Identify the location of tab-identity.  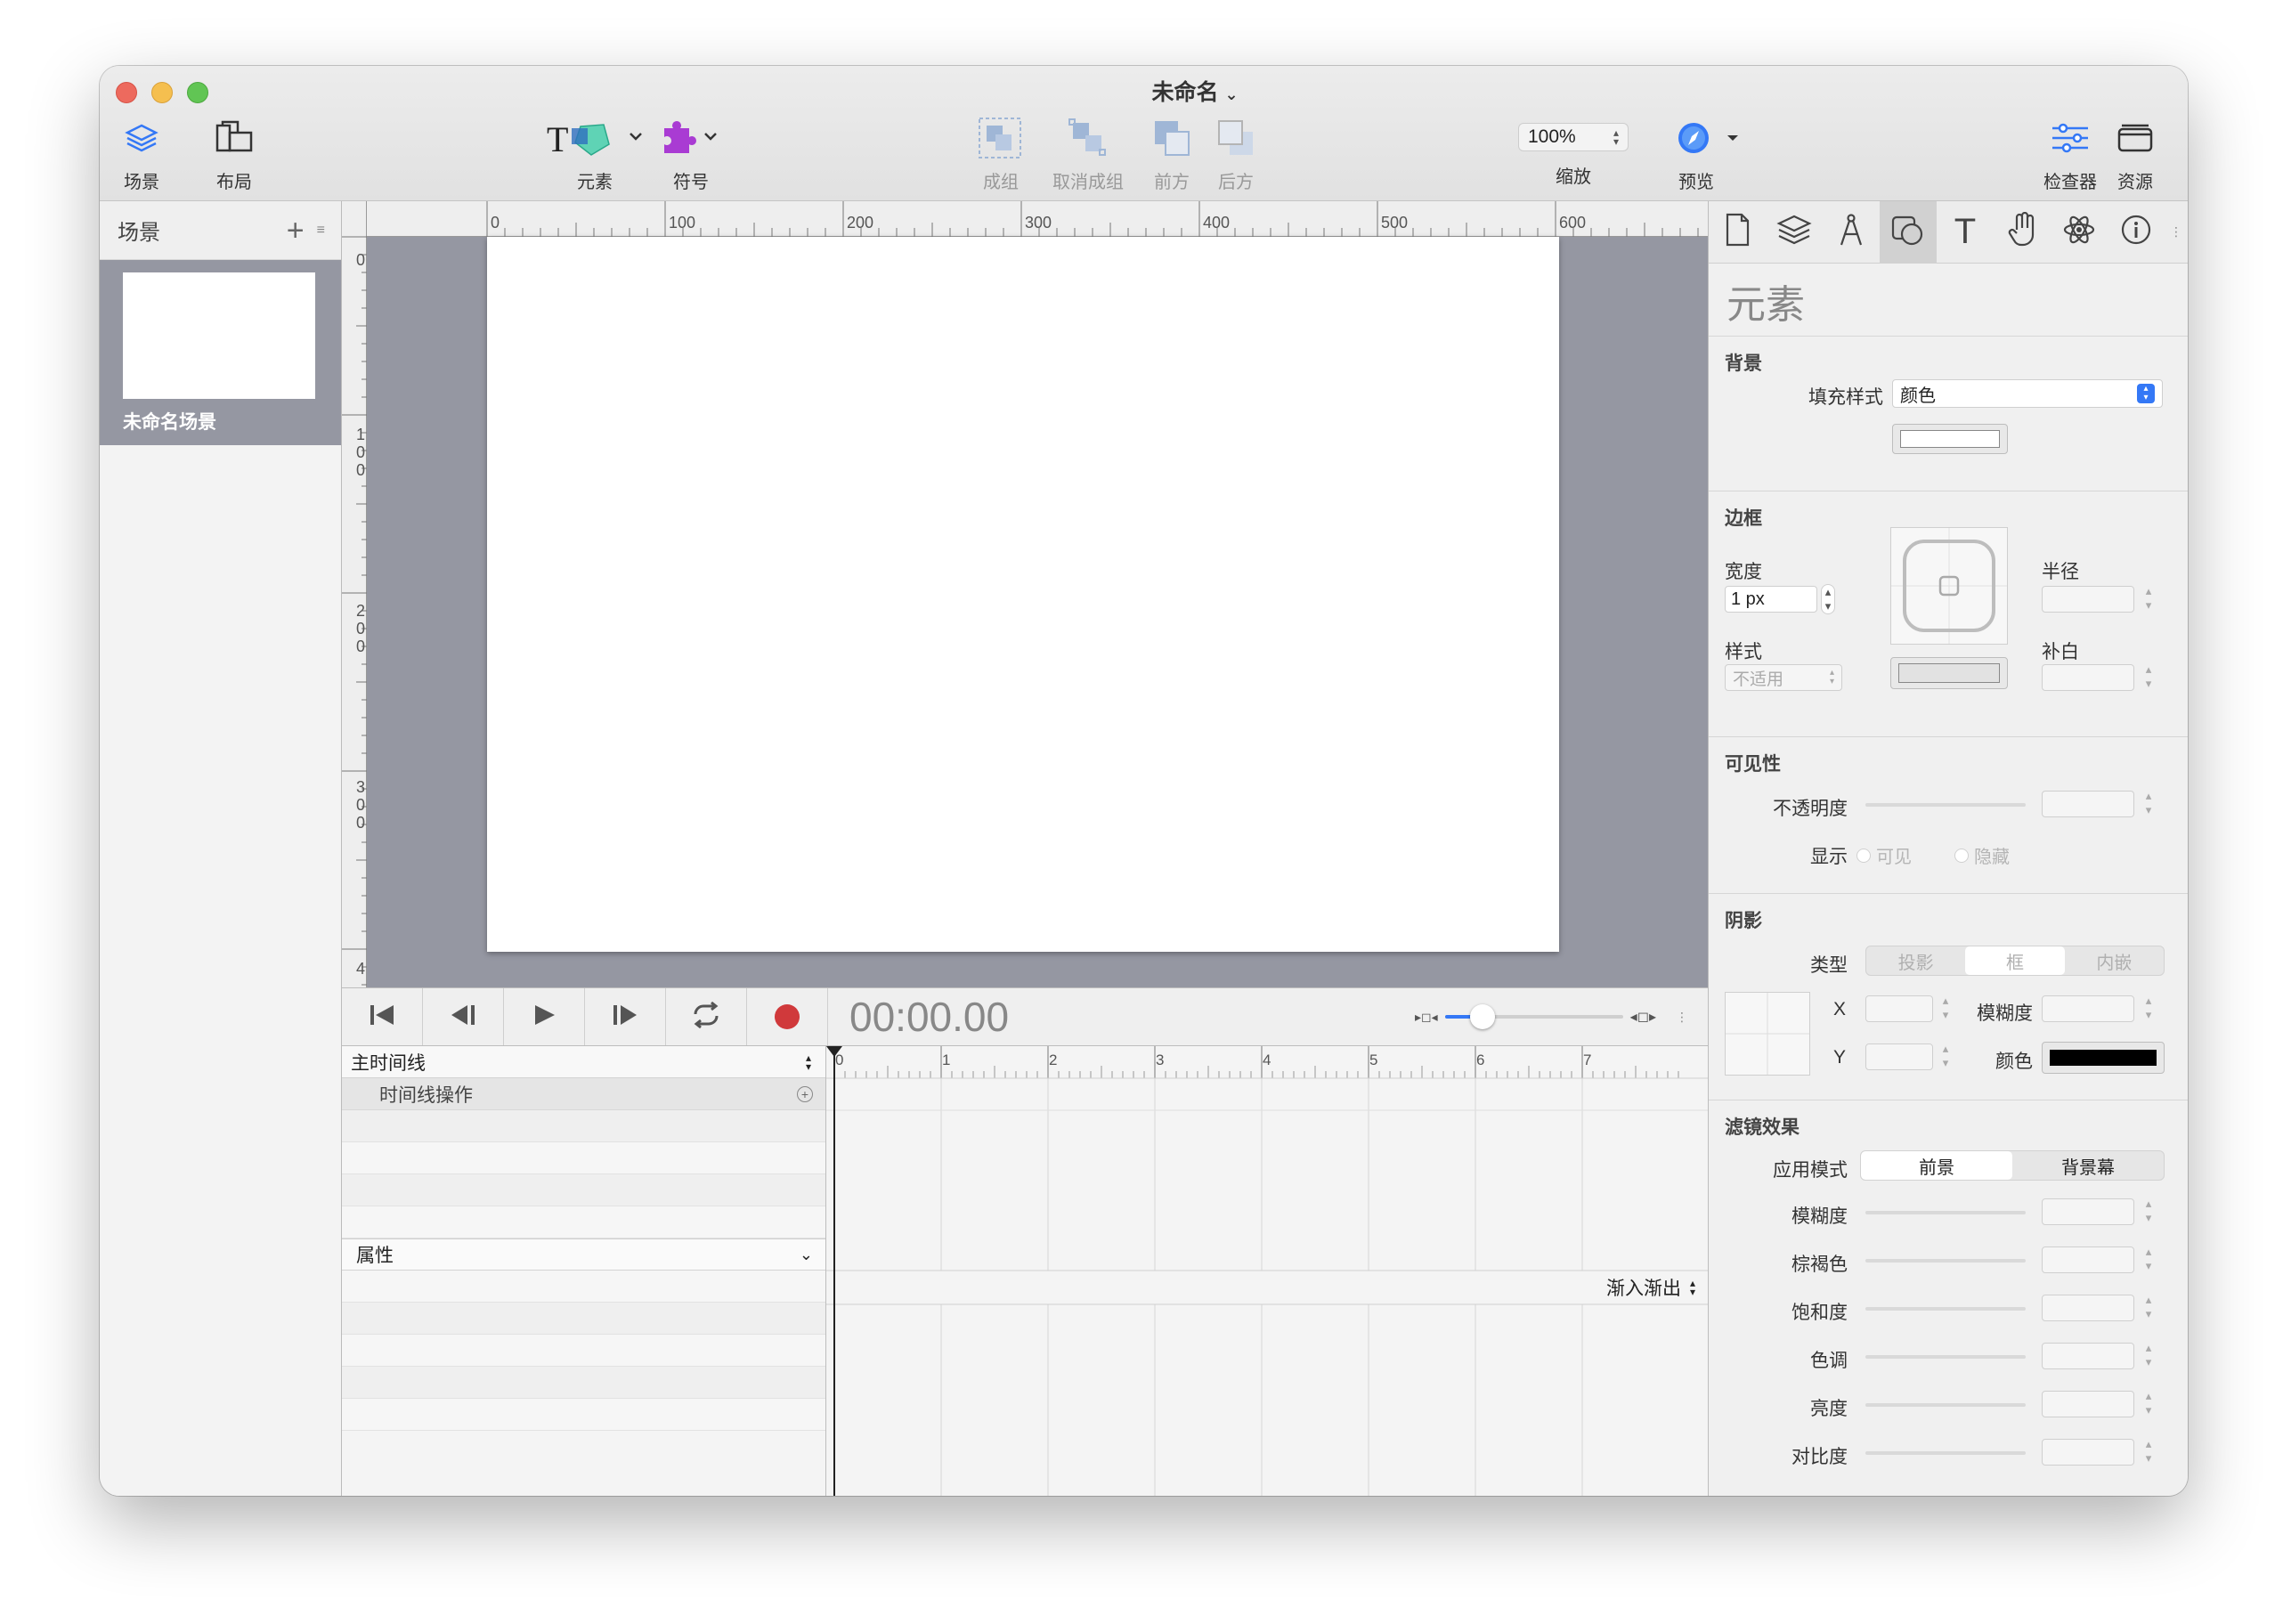
(2136, 232).